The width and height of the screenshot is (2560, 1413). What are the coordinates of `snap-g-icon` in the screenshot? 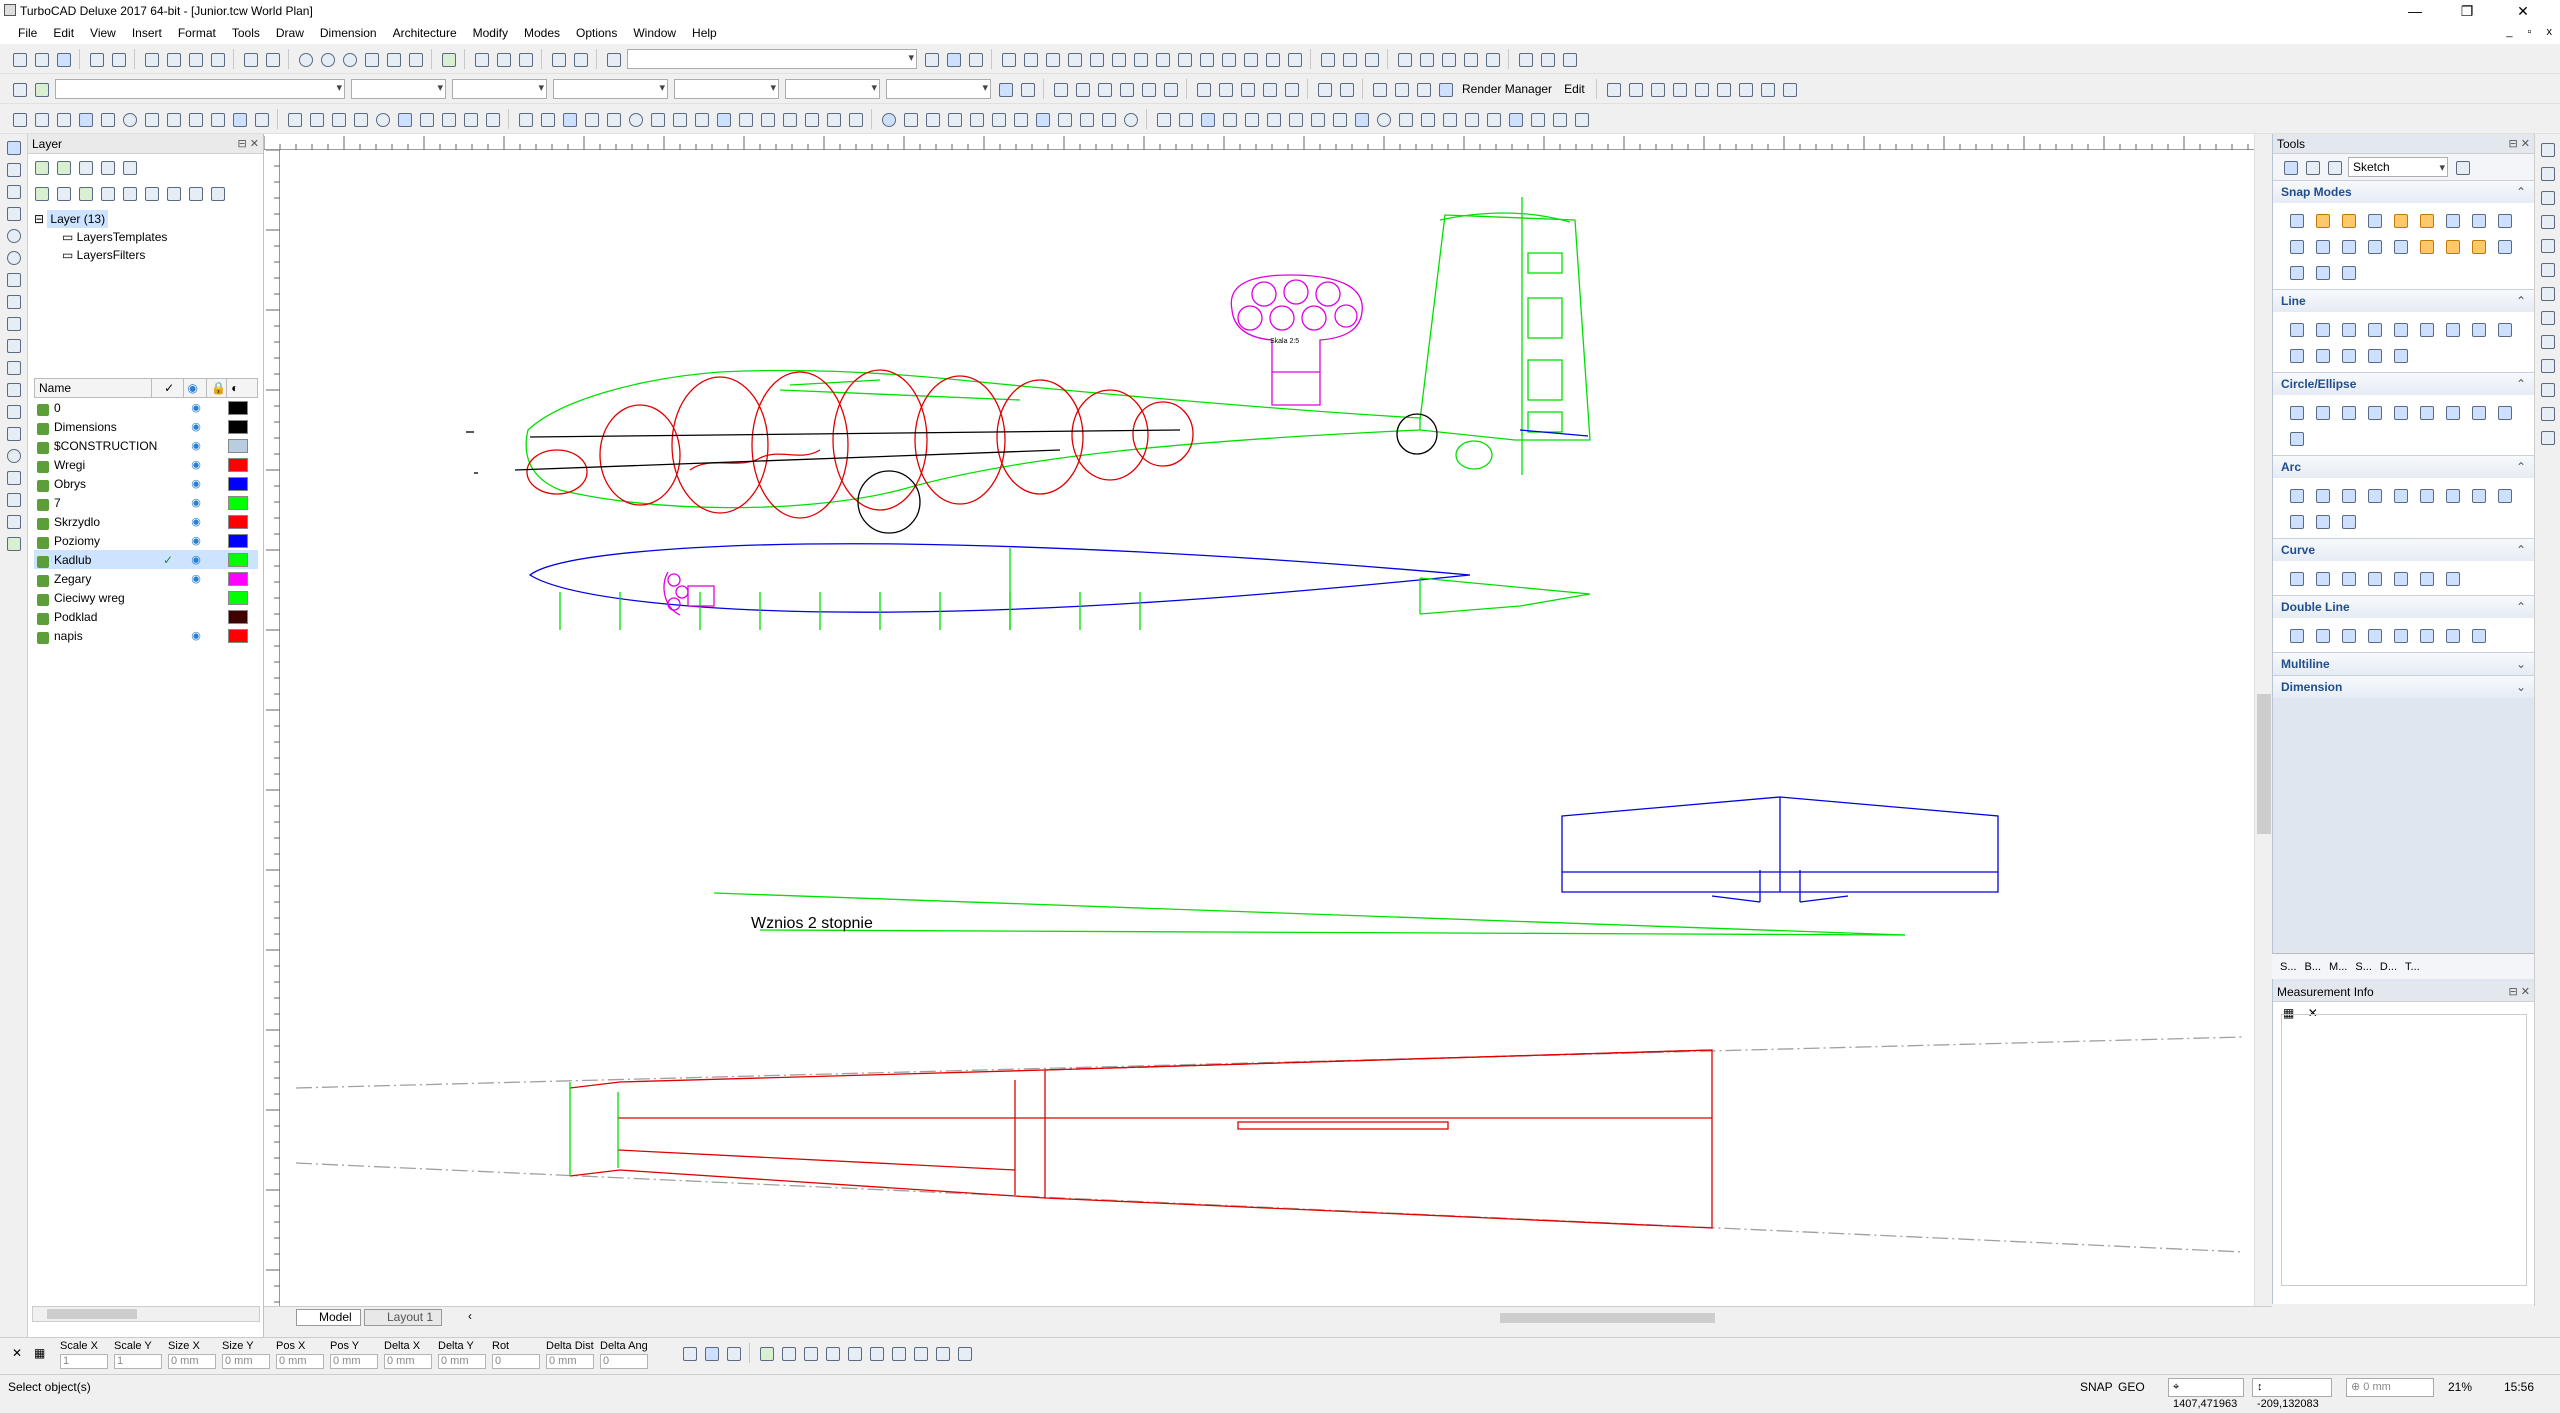 It's located at (1295, 119).